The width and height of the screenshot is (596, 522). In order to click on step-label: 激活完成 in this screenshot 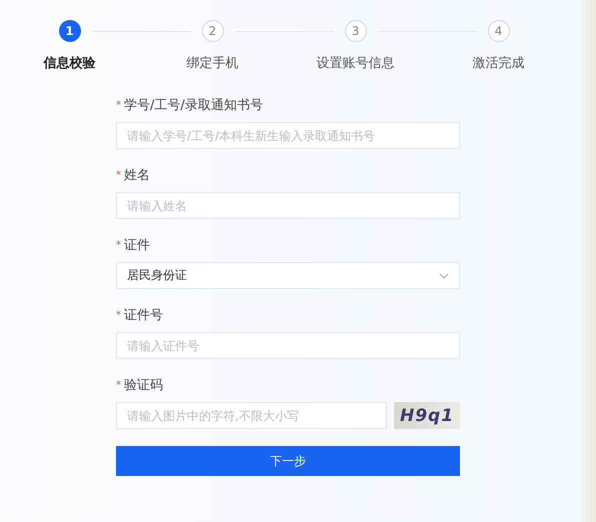, I will do `click(498, 63)`.